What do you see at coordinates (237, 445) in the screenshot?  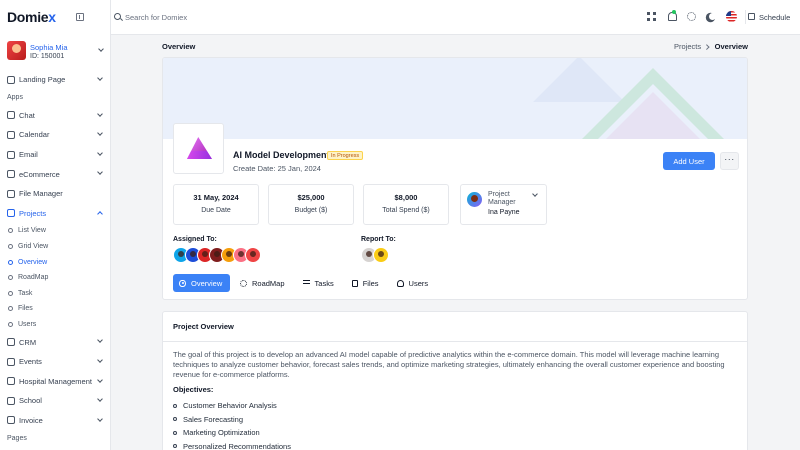 I see `list-item-text: Personalized Recommendations` at bounding box center [237, 445].